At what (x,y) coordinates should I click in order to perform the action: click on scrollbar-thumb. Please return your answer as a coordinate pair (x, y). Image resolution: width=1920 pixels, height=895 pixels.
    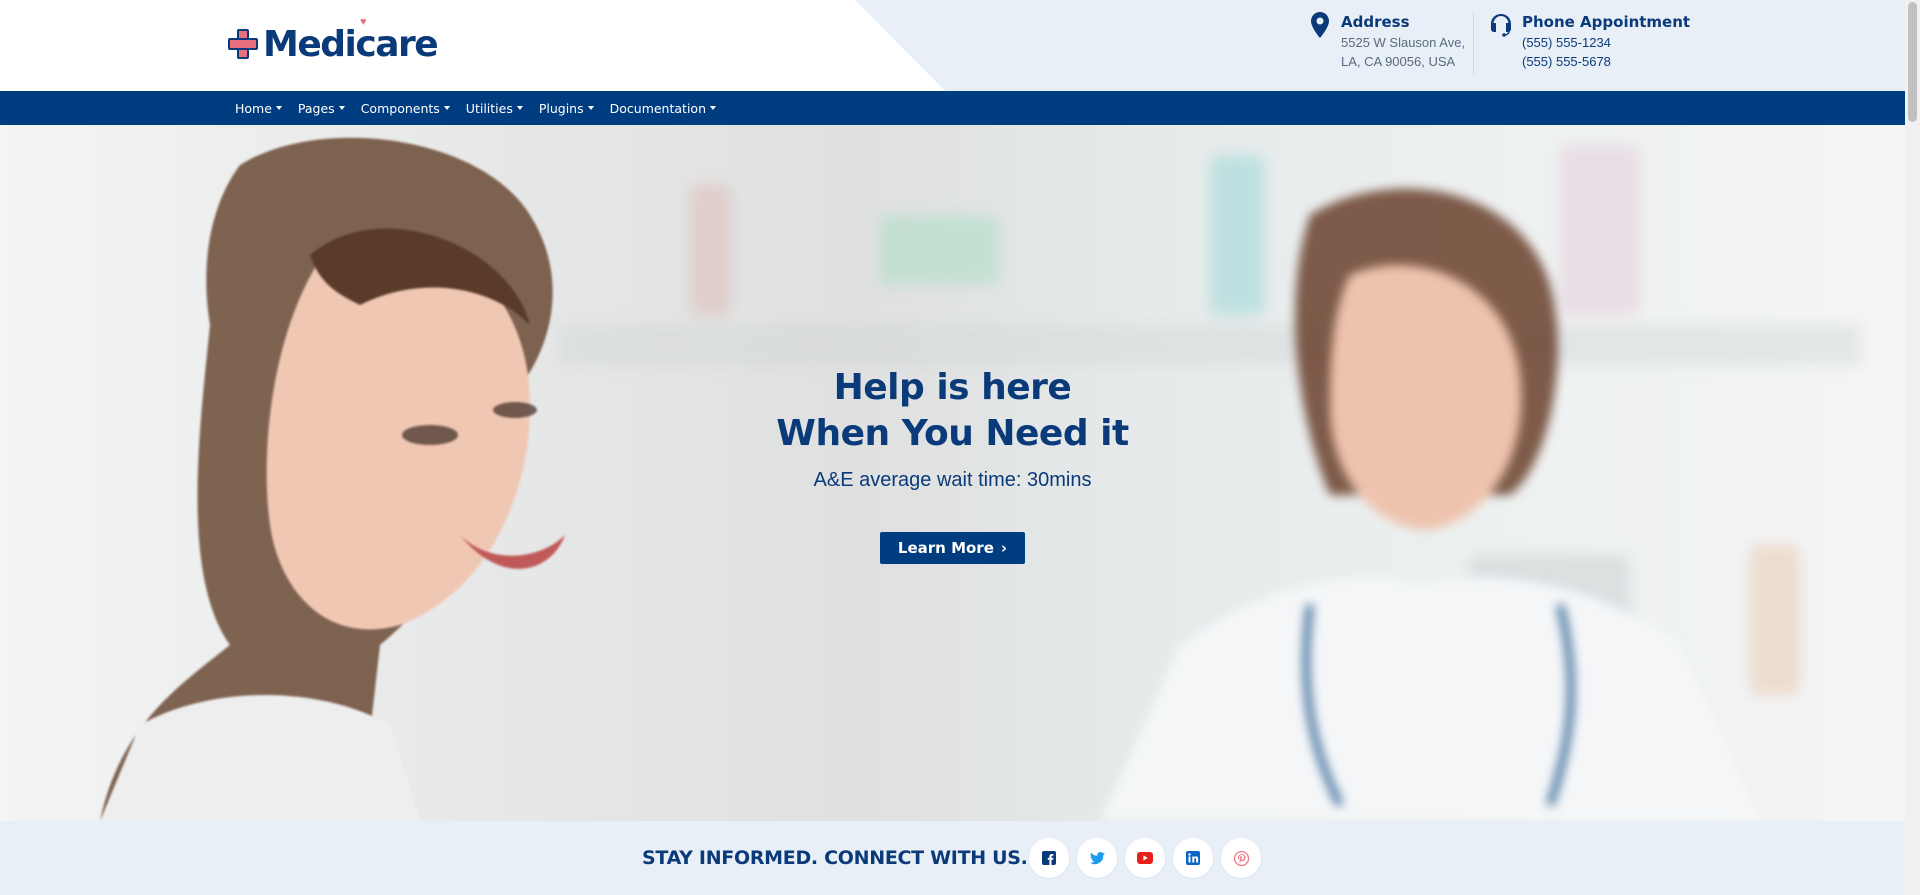
    Looking at the image, I should click on (1912, 62).